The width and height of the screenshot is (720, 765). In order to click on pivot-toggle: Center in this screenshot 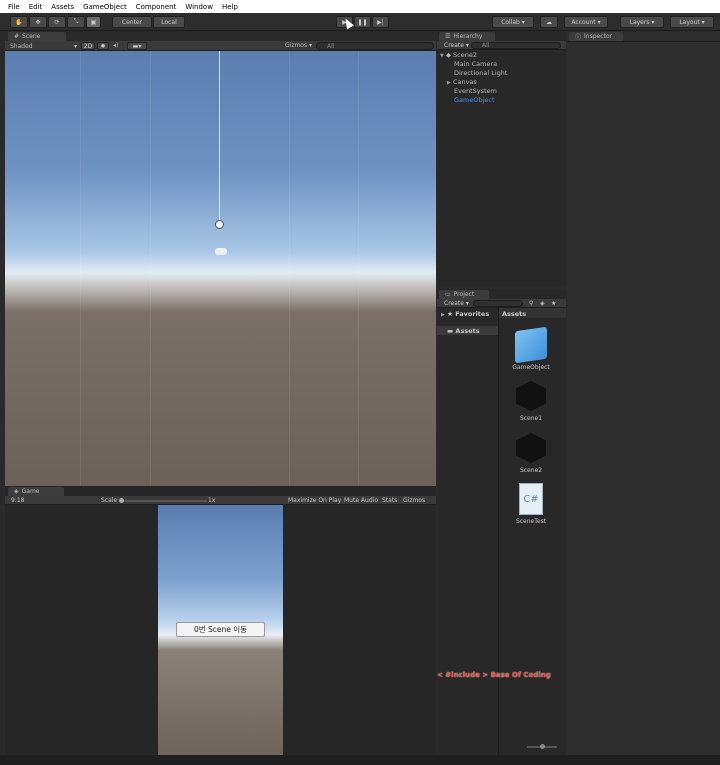, I will do `click(132, 22)`.